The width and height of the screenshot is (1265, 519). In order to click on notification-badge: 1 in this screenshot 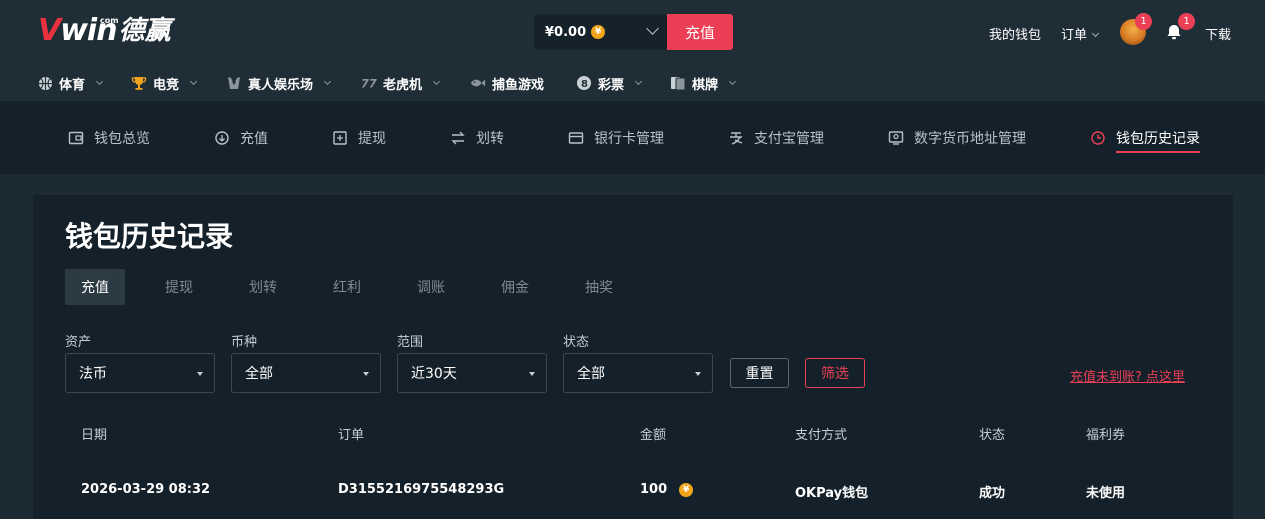, I will do `click(1186, 21)`.